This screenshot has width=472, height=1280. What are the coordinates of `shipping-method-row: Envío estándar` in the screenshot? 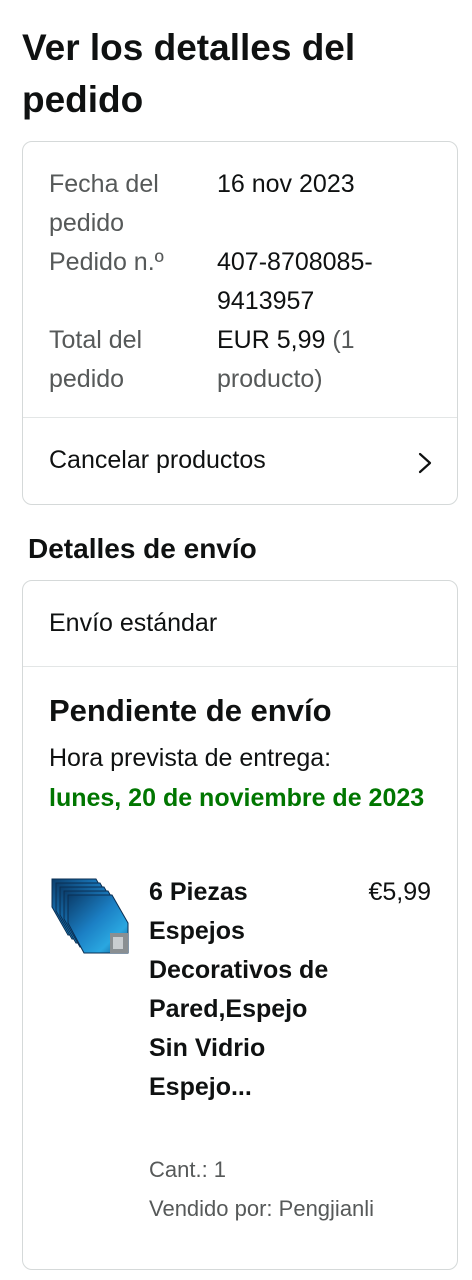 It's located at (240, 624).